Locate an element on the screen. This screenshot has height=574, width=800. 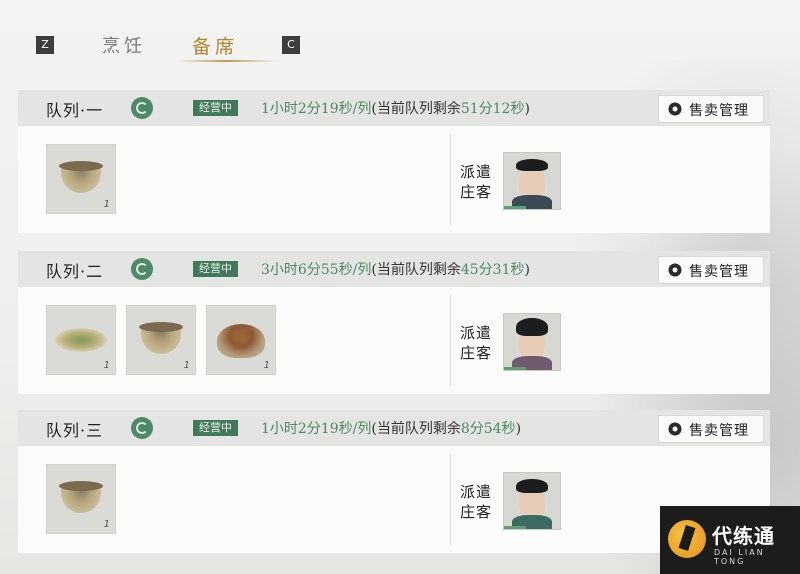
watermark-logo: 代练通 DAI LIAN TONG is located at coordinates (730, 540).